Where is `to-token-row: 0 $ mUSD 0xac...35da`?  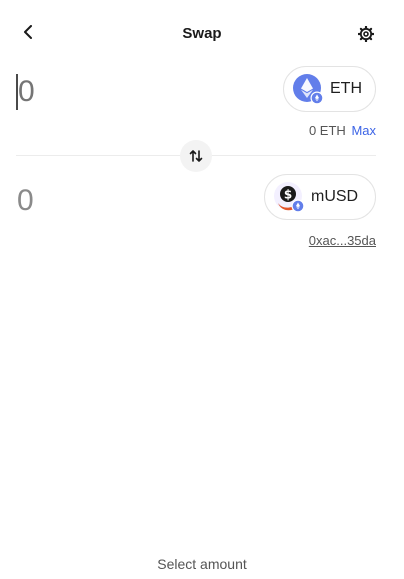 to-token-row: 0 $ mUSD 0xac...35da is located at coordinates (202, 212).